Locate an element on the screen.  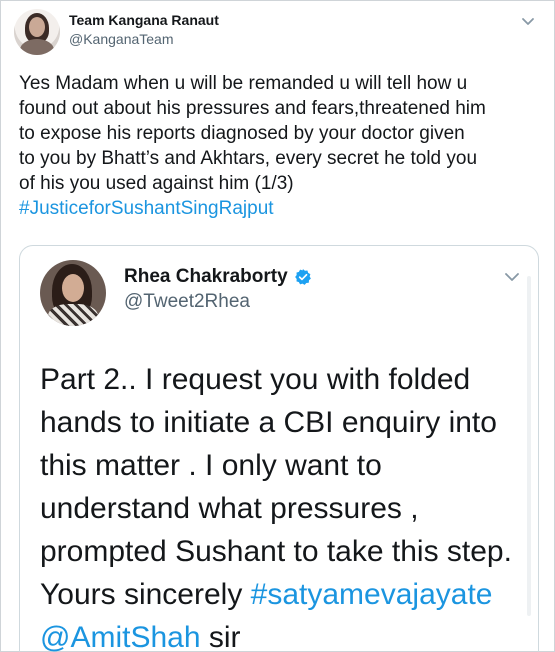
quoted-avatar is located at coordinates (73, 293).